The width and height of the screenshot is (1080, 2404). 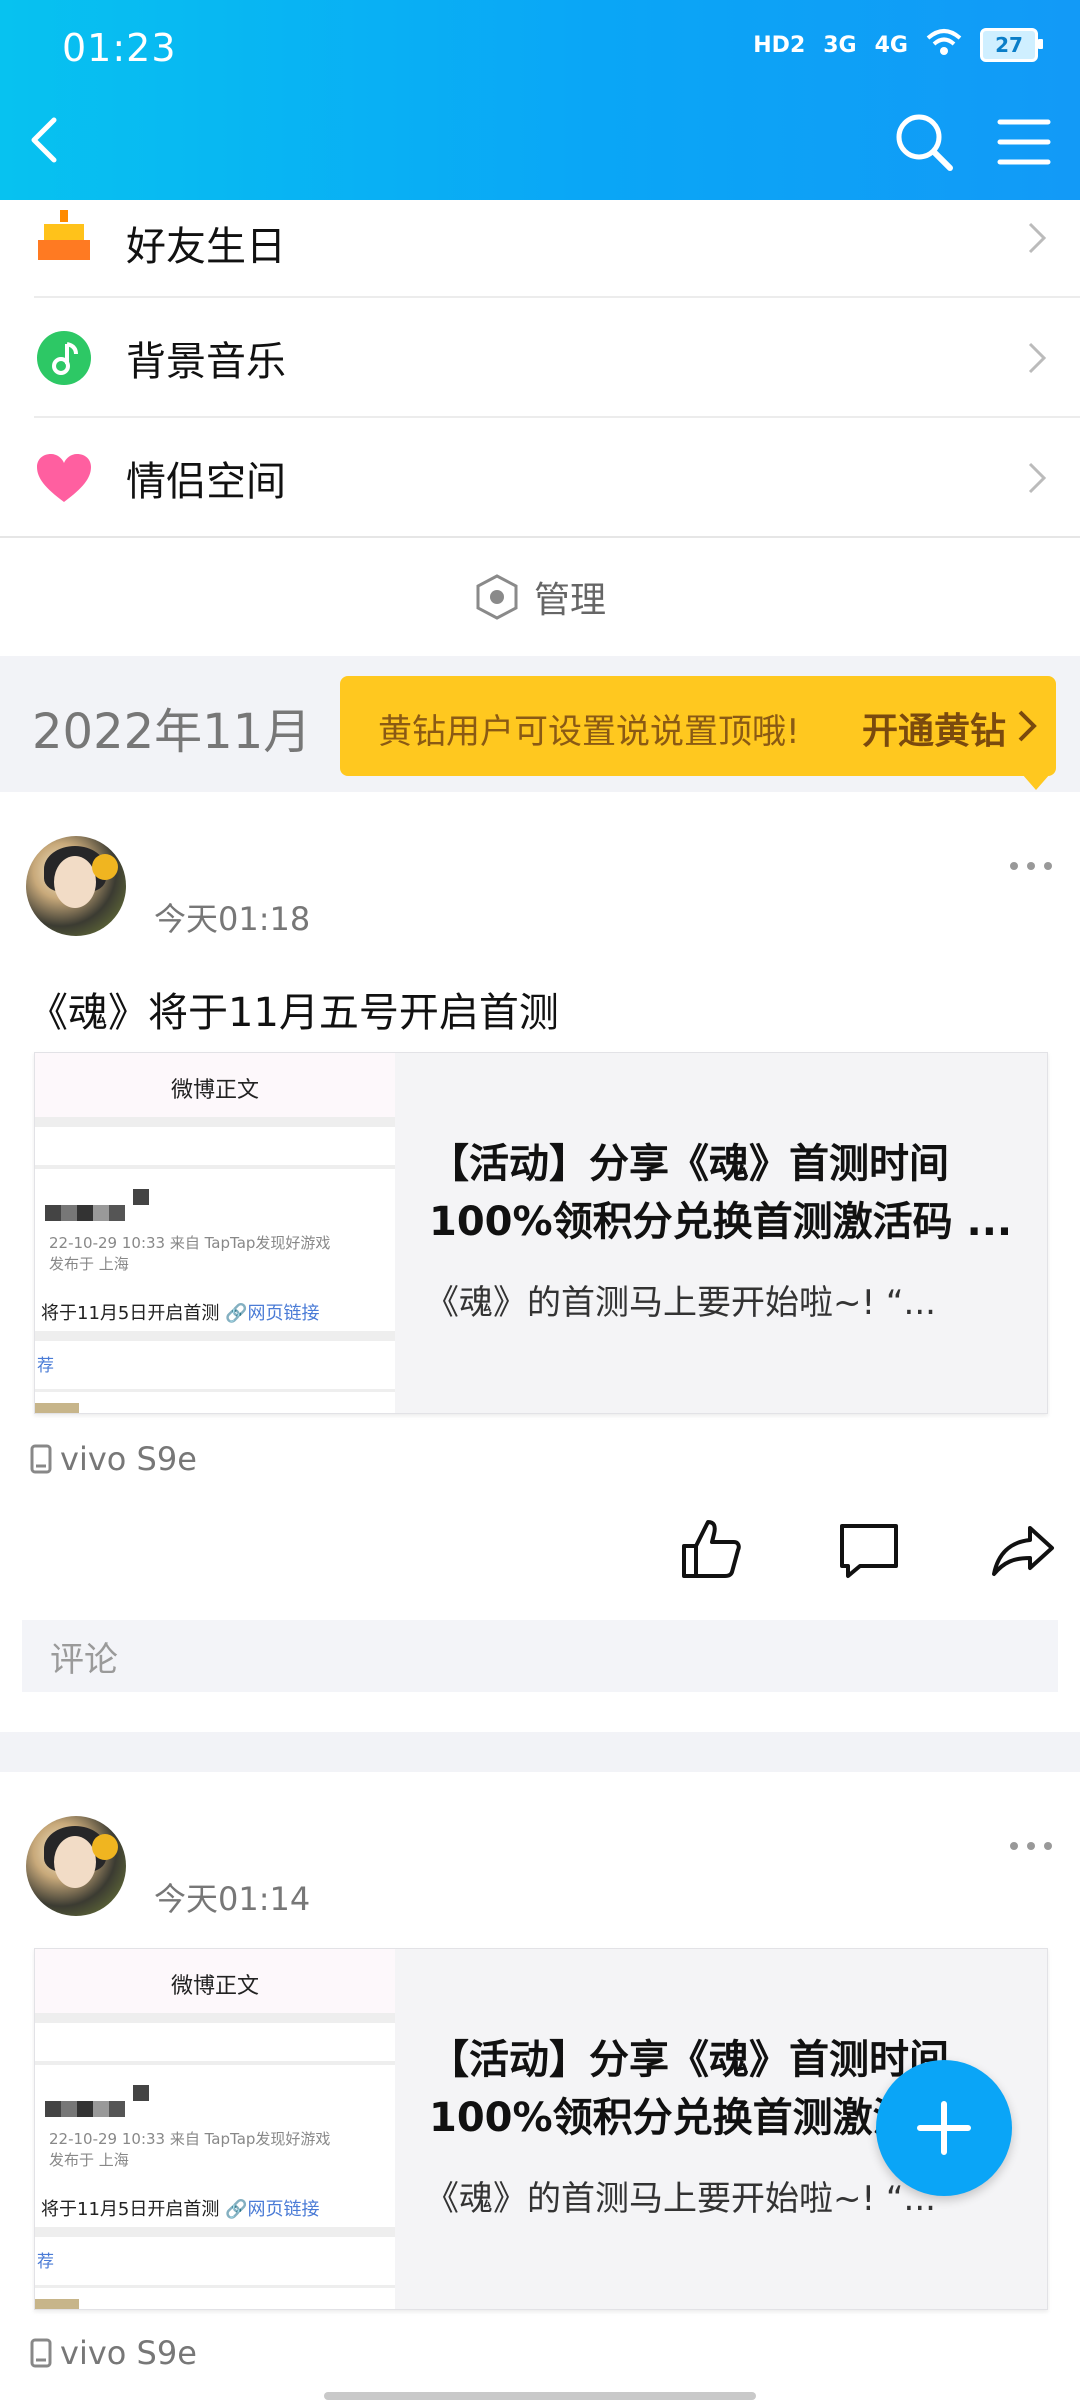 I want to click on manage-label: 管理, so click(x=569, y=600).